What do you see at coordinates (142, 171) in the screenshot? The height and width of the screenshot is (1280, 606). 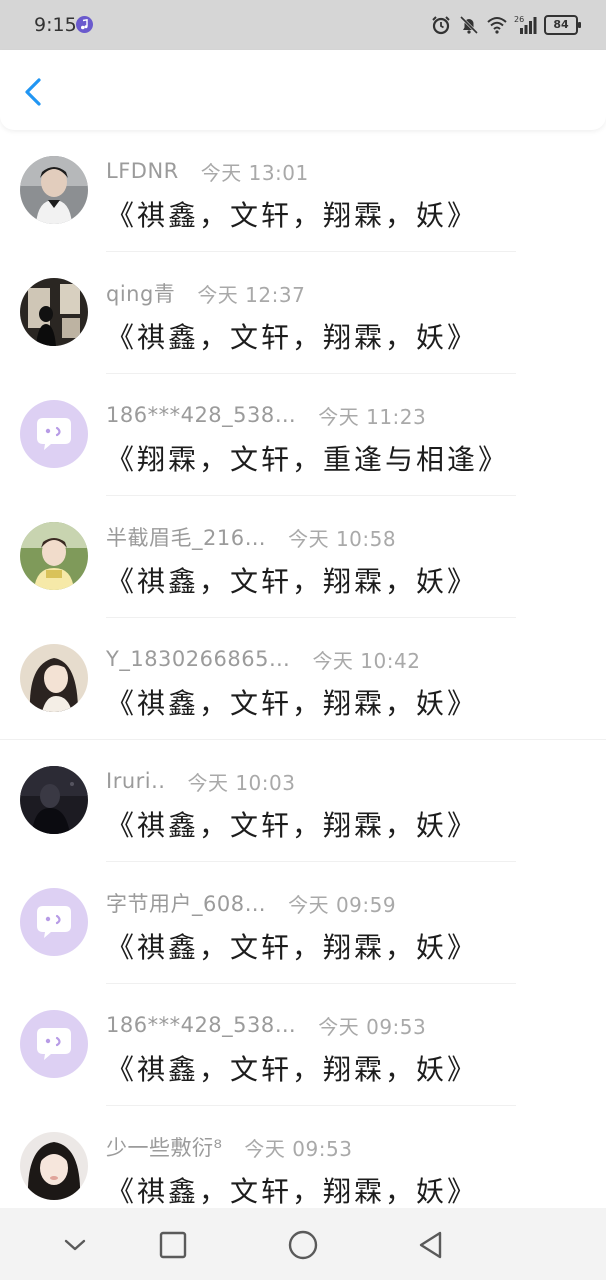 I see `username: LFDNR` at bounding box center [142, 171].